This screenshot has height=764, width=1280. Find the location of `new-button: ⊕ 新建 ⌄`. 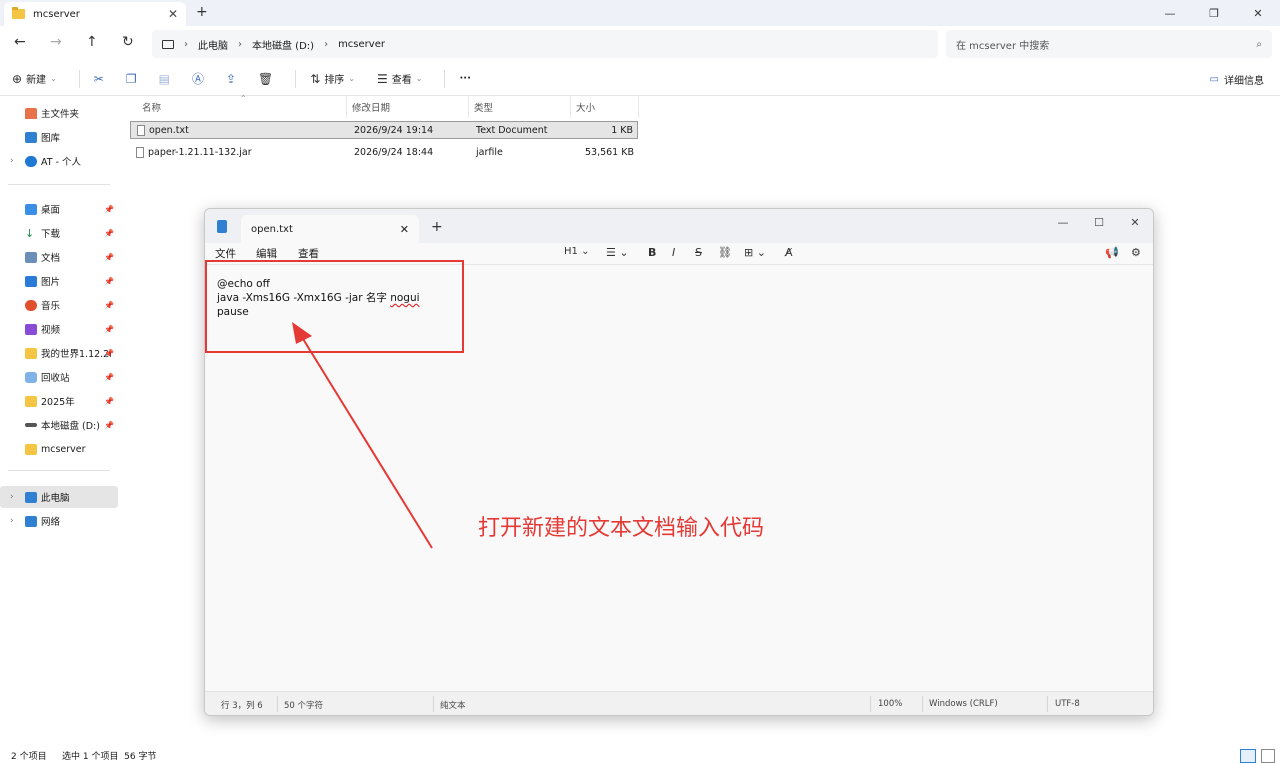

new-button: ⊕ 新建 ⌄ is located at coordinates (34, 79).